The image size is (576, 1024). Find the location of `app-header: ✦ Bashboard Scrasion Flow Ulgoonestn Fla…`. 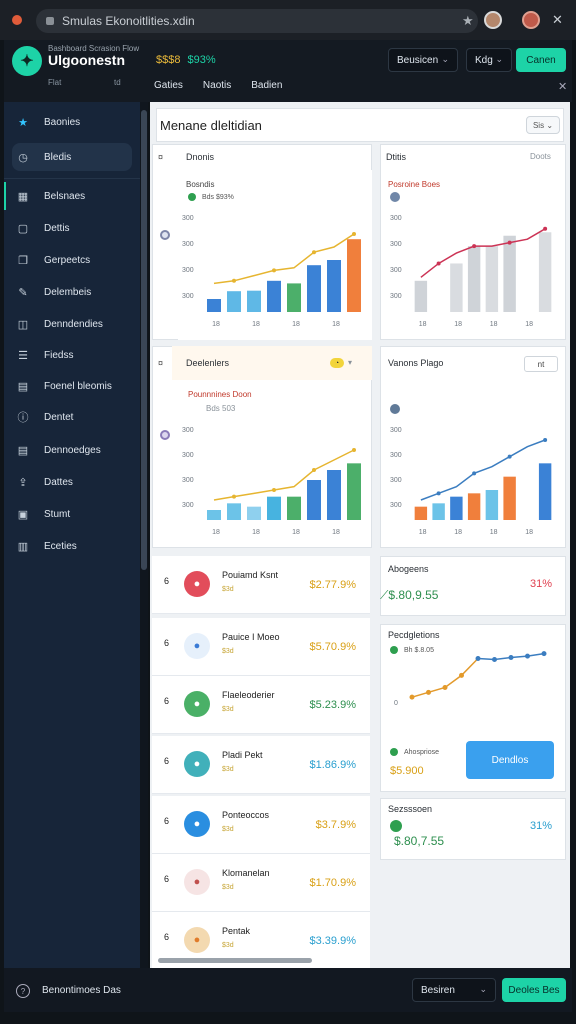

app-header: ✦ Bashboard Scrasion Flow Ulgoonestn Fla… is located at coordinates (288, 73).